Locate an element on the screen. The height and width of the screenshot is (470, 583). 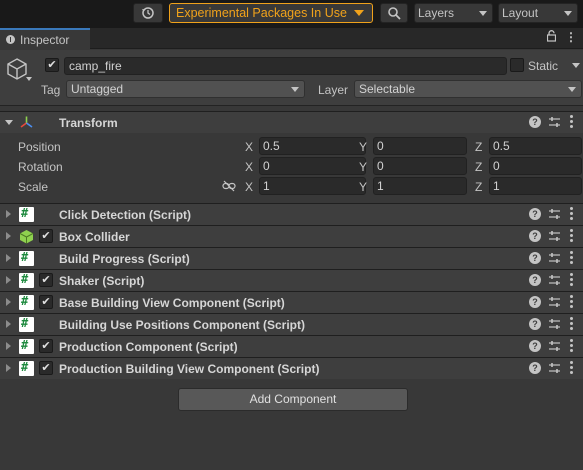
tab-bar: Inspector ⋮ is located at coordinates (291, 38).